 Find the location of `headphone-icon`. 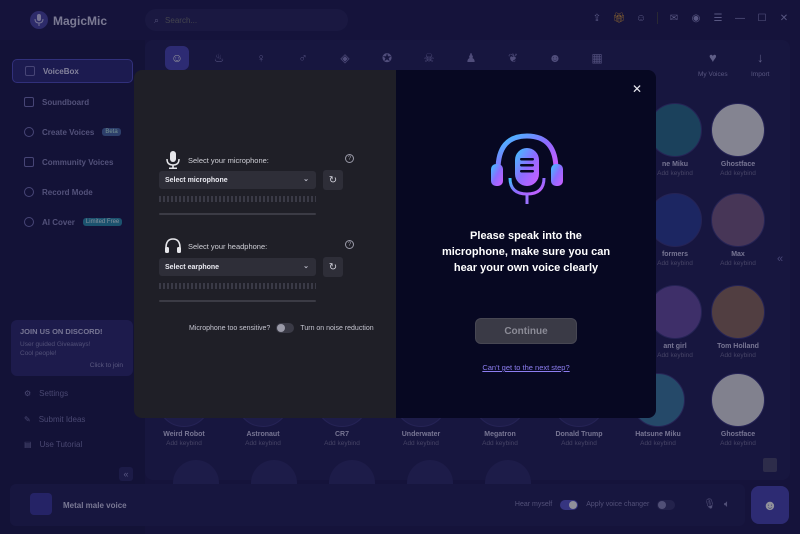

headphone-icon is located at coordinates (173, 246).